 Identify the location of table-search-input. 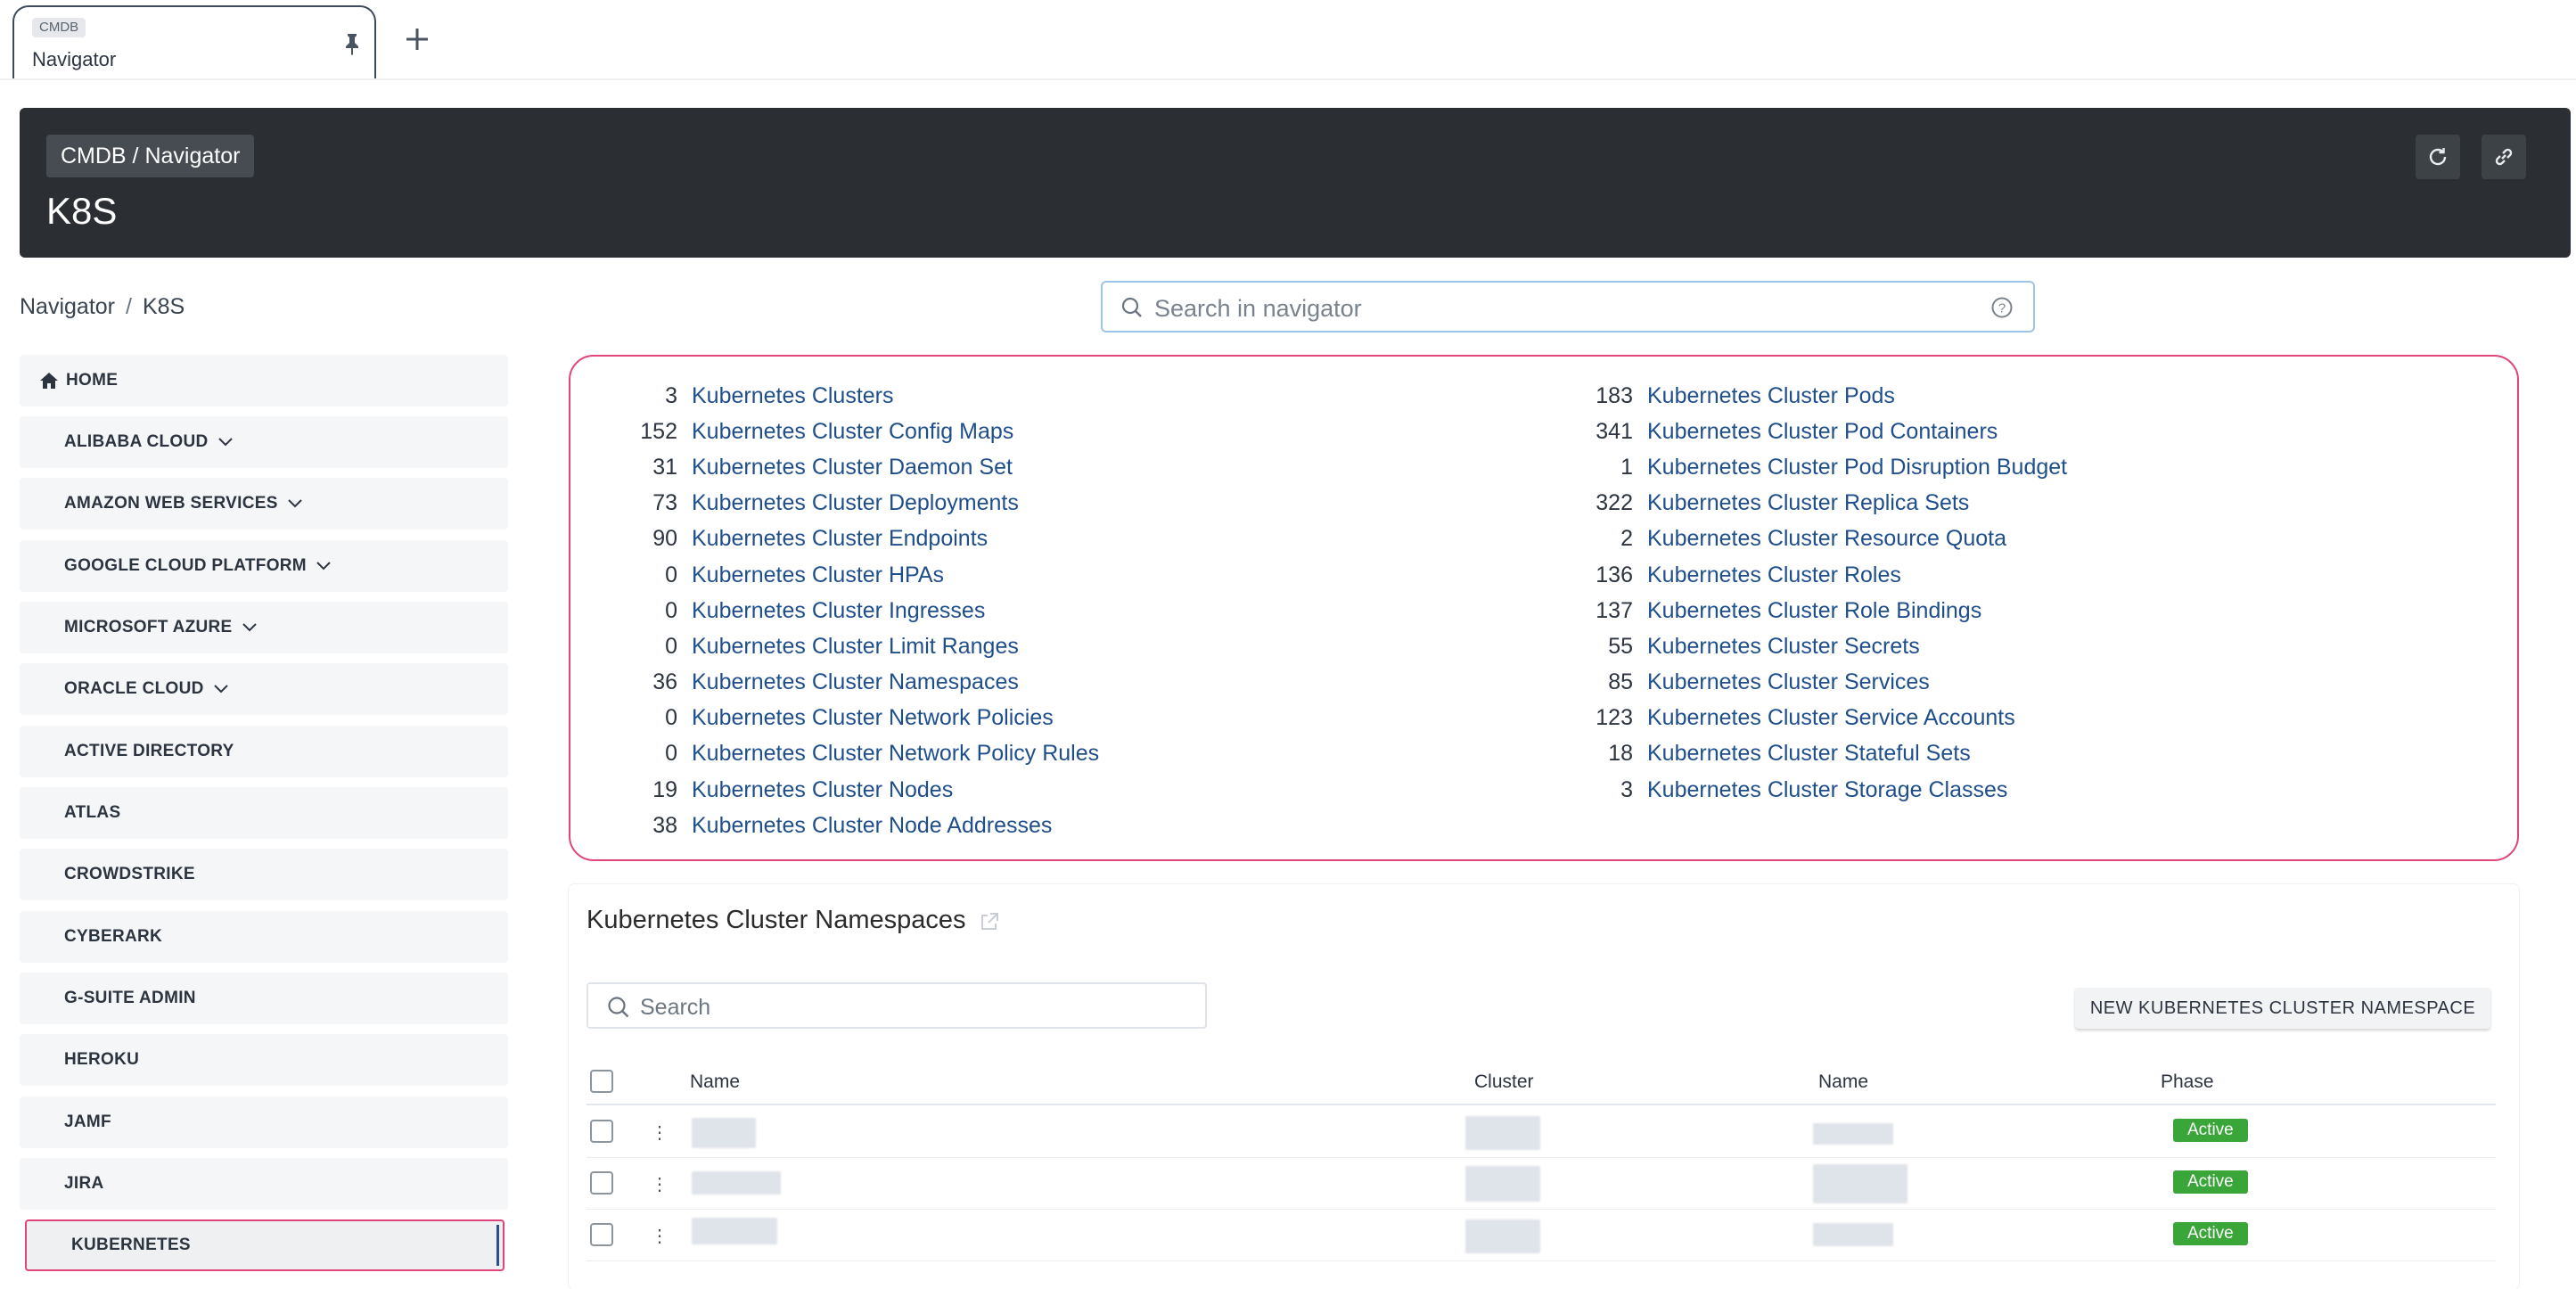
(907, 1007).